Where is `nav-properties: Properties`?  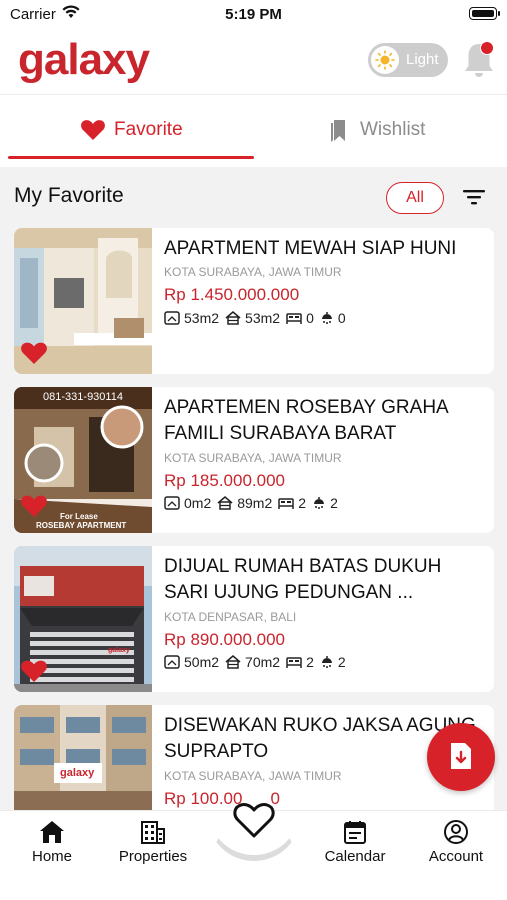
nav-properties: Properties is located at coordinates (153, 842).